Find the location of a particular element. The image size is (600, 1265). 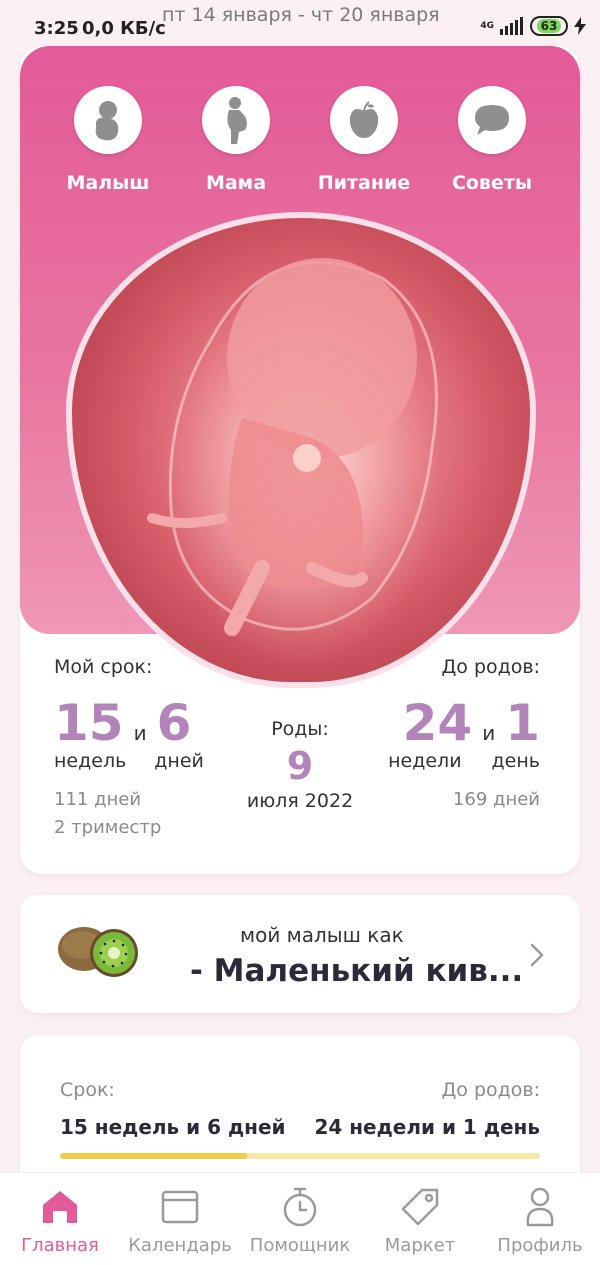

network-type: 4G is located at coordinates (487, 26).